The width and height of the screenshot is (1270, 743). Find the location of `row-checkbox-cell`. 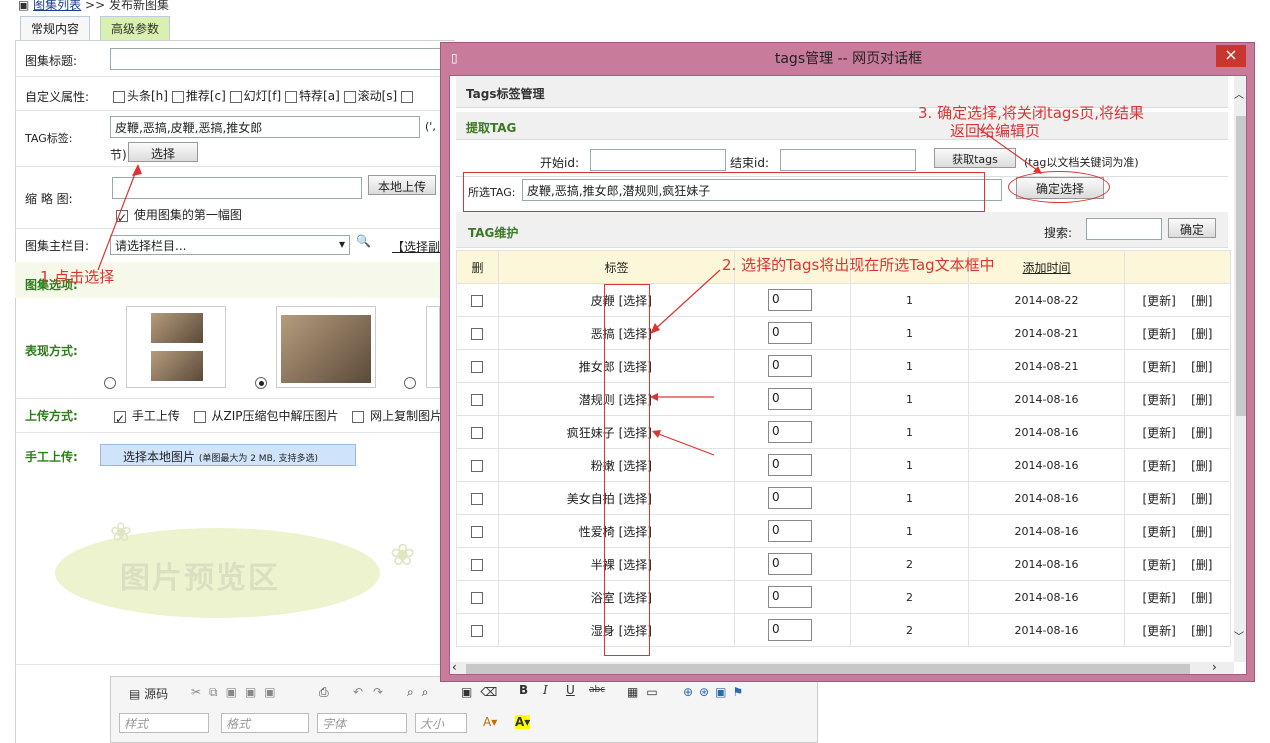

row-checkbox-cell is located at coordinates (477, 630).